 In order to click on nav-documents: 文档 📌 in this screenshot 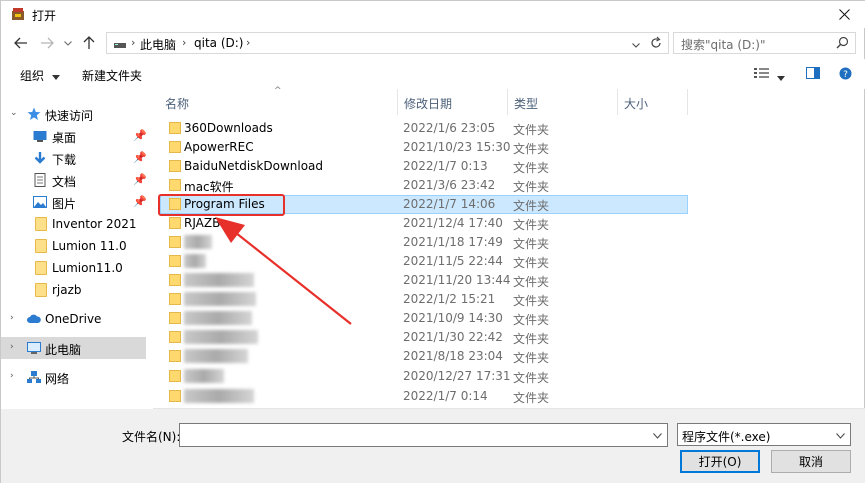, I will do `click(74, 180)`.